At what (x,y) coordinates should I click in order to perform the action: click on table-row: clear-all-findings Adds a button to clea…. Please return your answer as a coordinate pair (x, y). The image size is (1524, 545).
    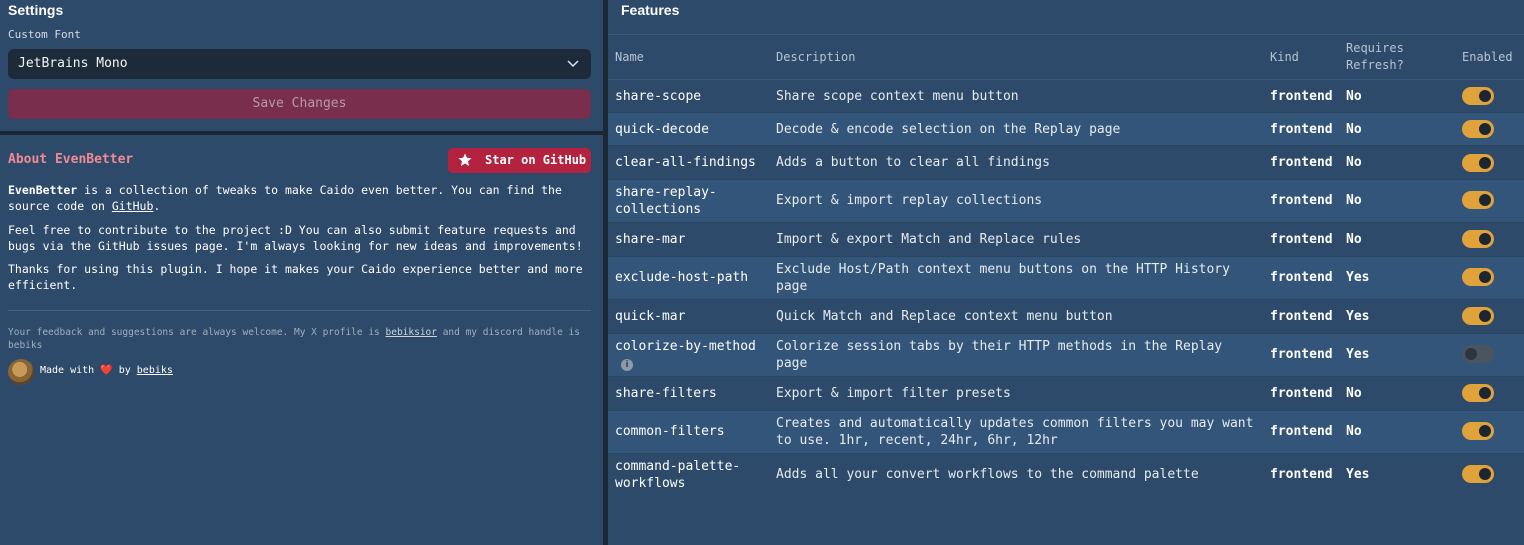
    Looking at the image, I should click on (1066, 163).